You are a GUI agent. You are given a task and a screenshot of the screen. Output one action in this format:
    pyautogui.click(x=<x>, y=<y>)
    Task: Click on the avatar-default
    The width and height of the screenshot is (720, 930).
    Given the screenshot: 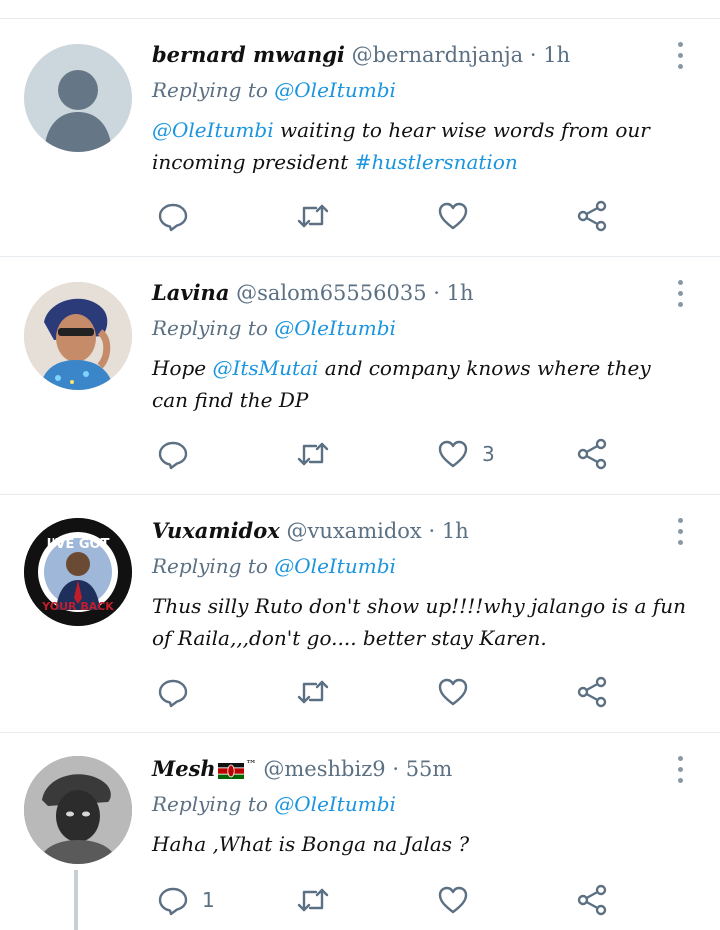 What is the action you would take?
    pyautogui.click(x=78, y=98)
    